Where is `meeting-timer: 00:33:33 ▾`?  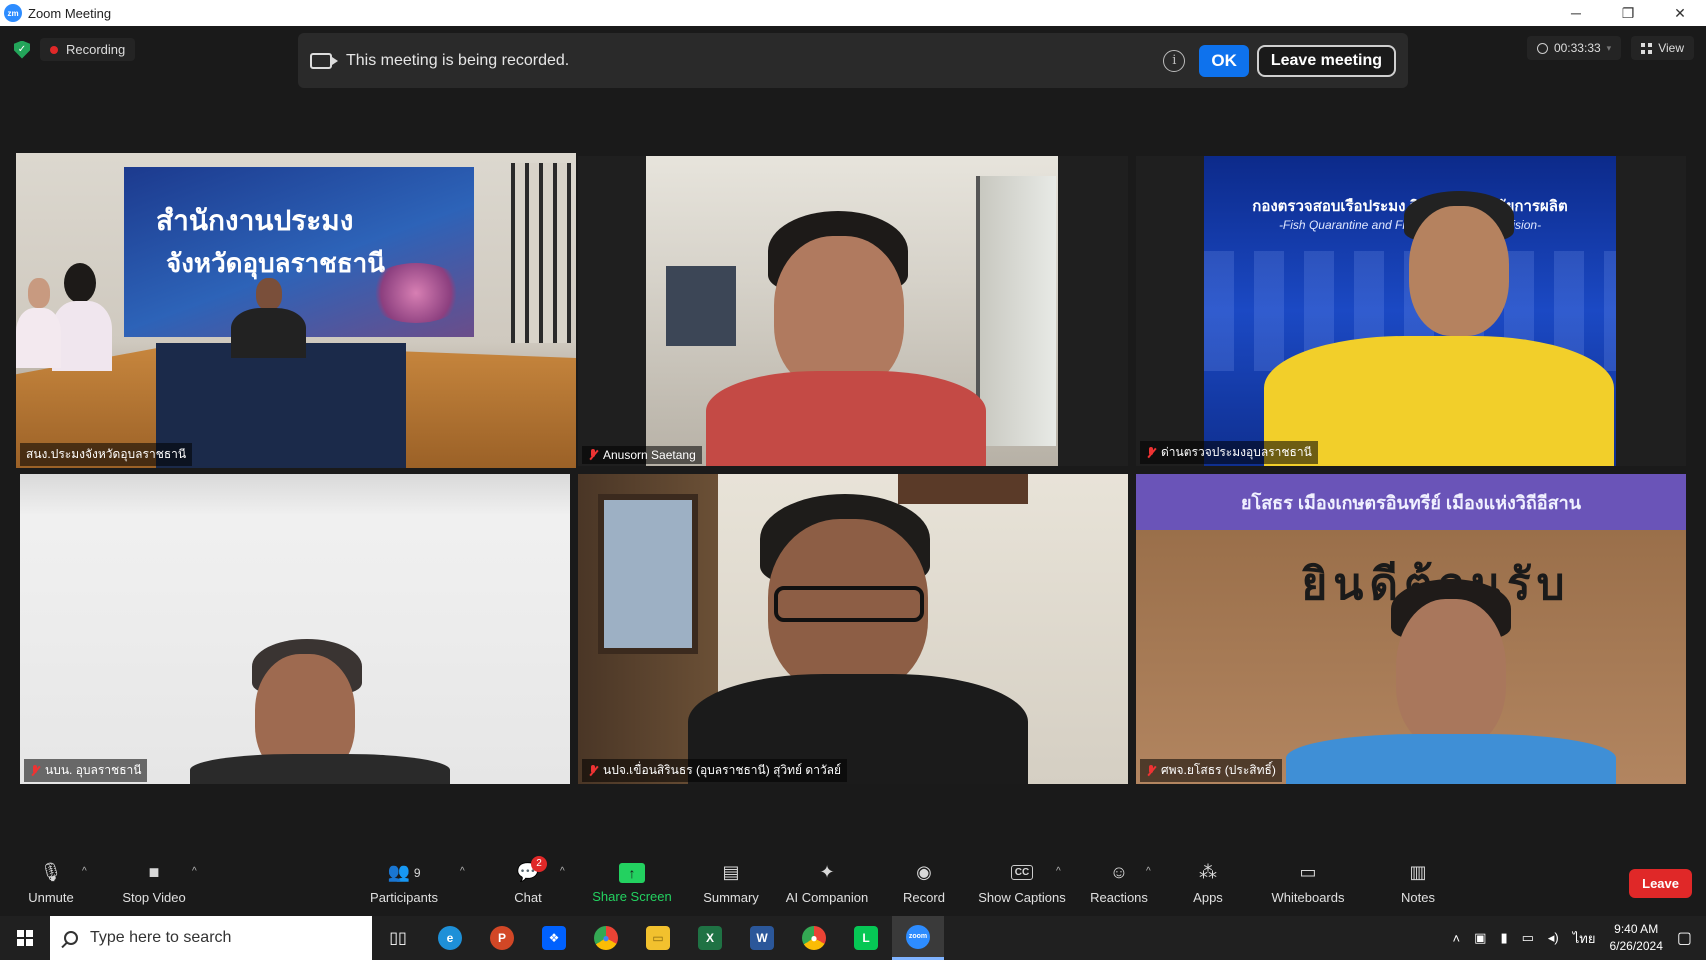
meeting-timer: 00:33:33 ▾ is located at coordinates (1574, 48).